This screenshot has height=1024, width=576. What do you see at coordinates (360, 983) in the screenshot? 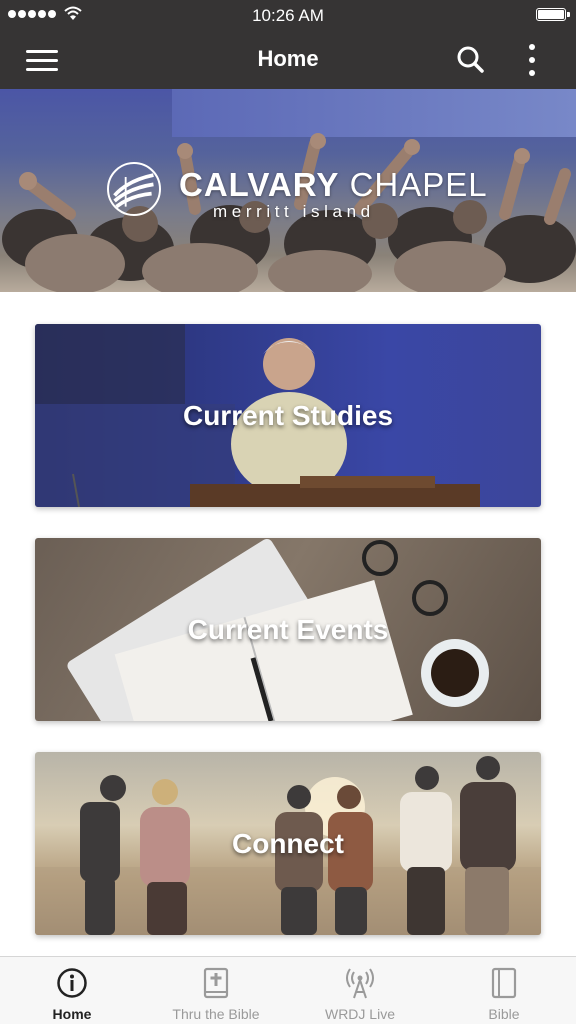
I see `broadcast-icon` at bounding box center [360, 983].